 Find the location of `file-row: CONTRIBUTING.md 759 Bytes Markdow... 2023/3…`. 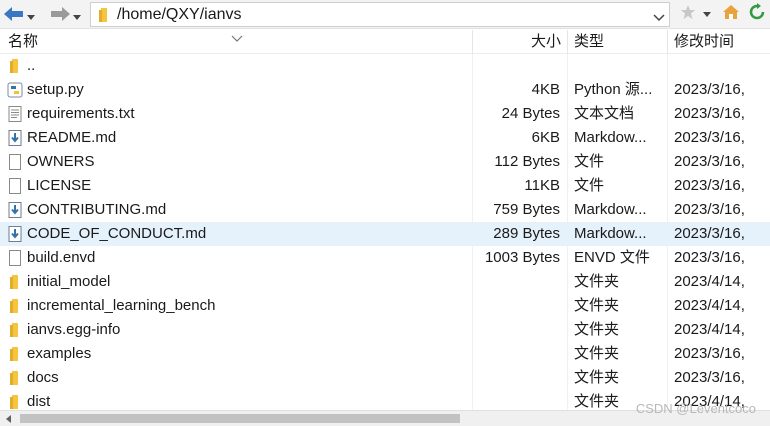

file-row: CONTRIBUTING.md 759 Bytes Markdow... 2023/3… is located at coordinates (385, 210).